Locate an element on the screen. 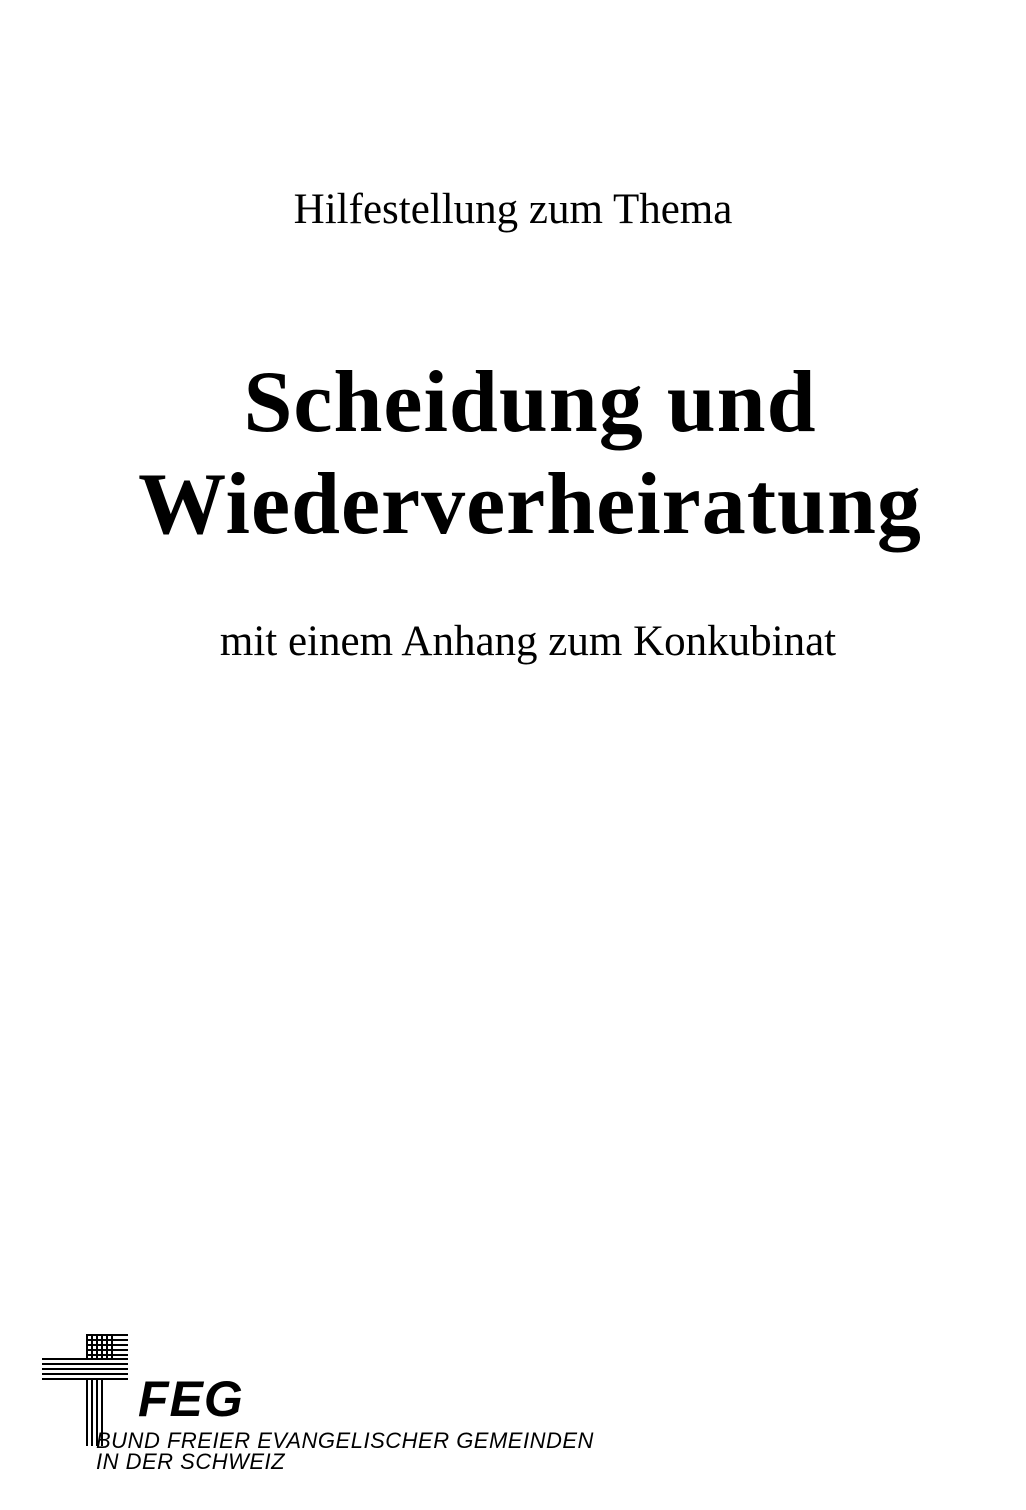  document-title: Scheidung und Wiederverheiratung is located at coordinates (513, 454).